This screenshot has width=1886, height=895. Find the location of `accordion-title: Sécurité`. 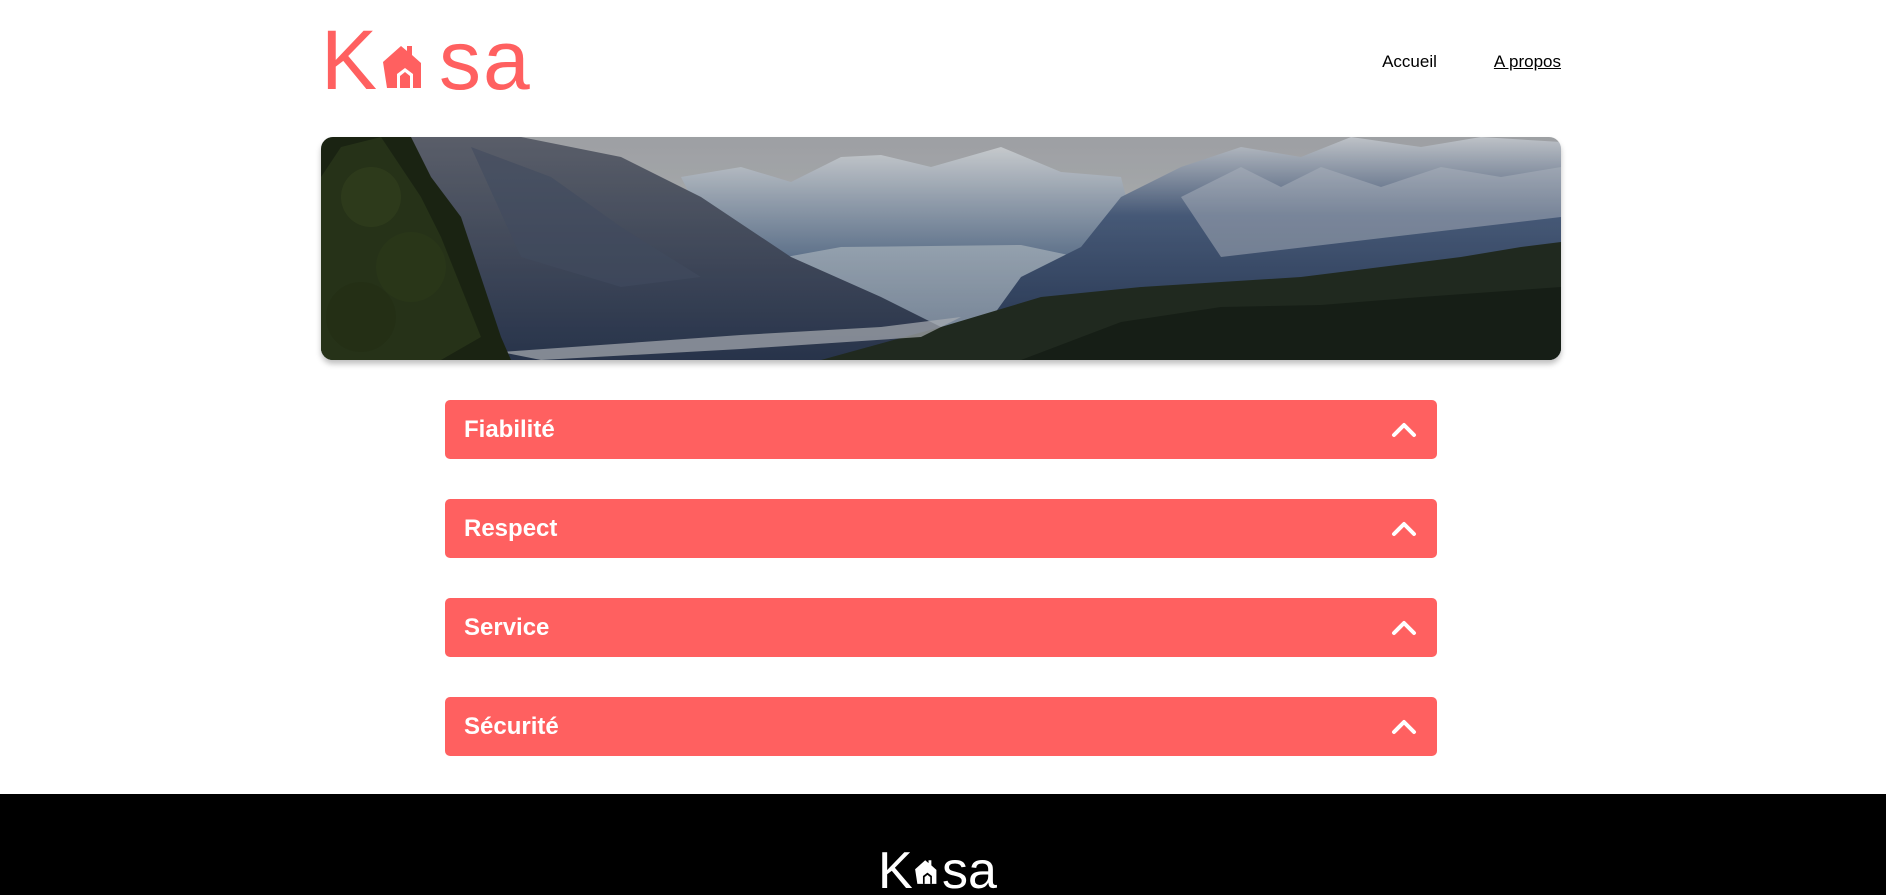

accordion-title: Sécurité is located at coordinates (511, 726).